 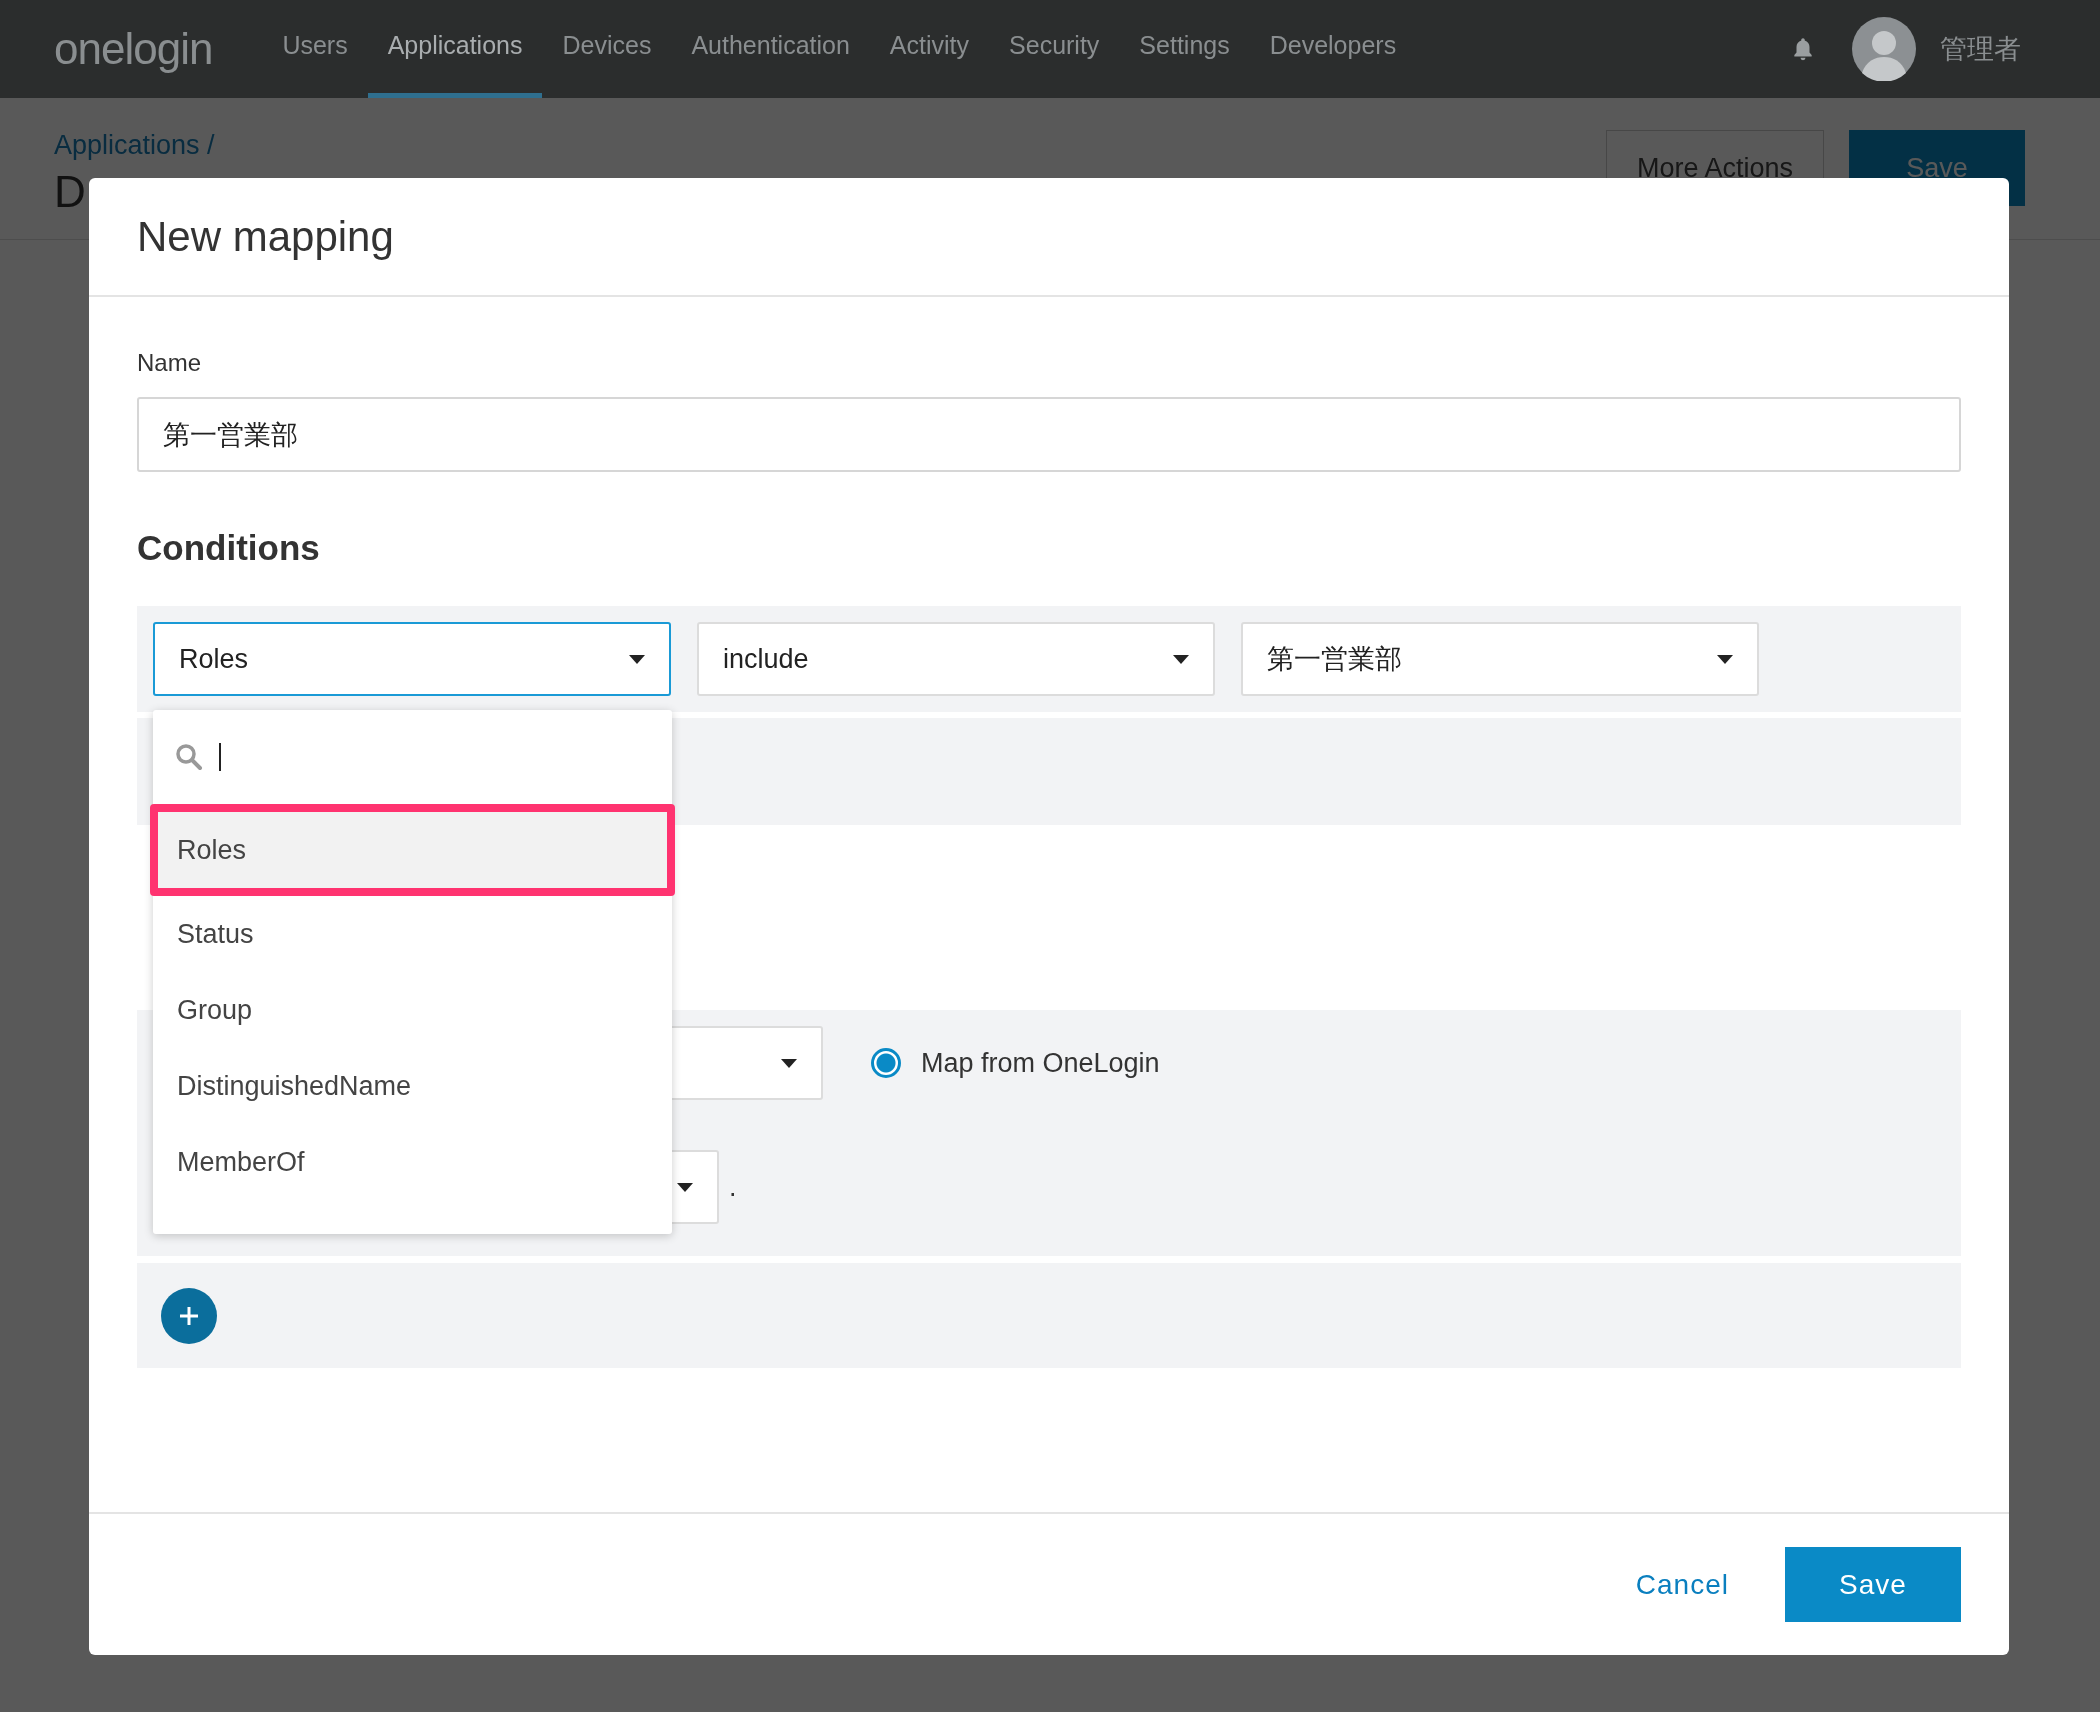 I want to click on plus-icon, so click(x=189, y=1315).